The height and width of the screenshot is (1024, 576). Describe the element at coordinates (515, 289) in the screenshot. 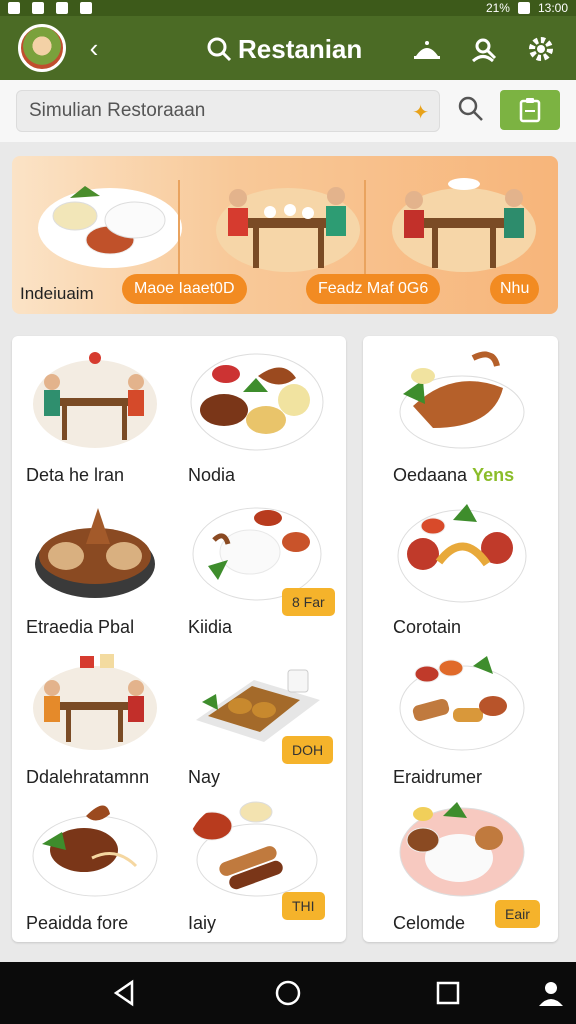

I see `banner-chip: Nhu` at that location.